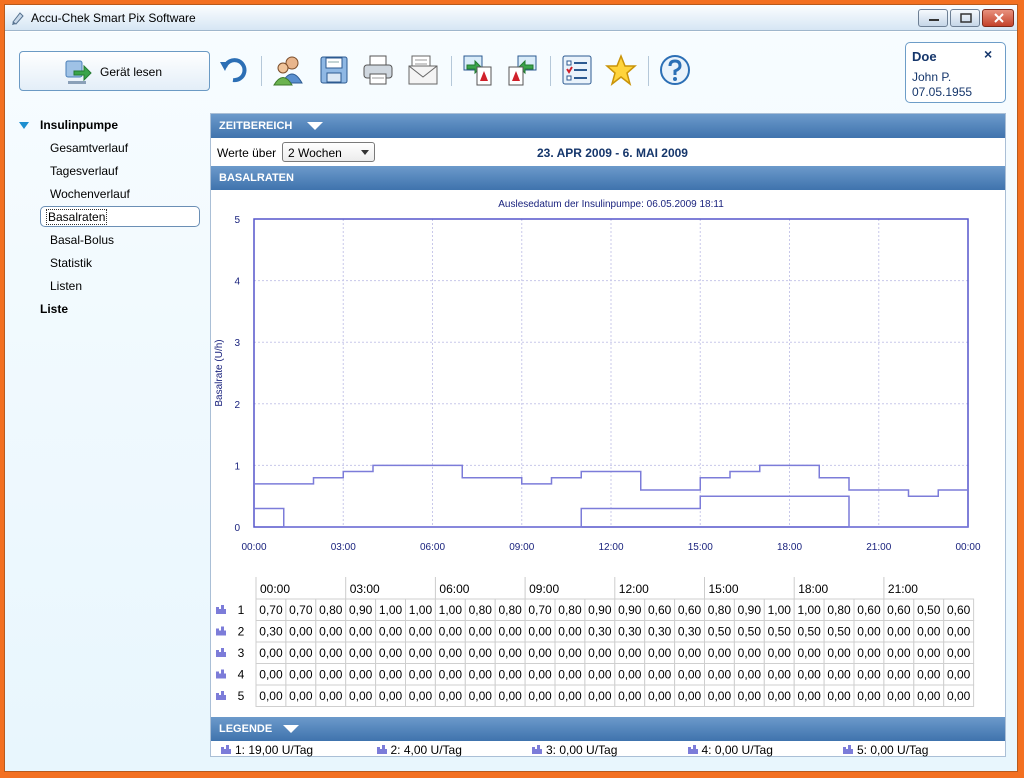  Describe the element at coordinates (328, 152) in the screenshot. I see `period-select: 2 Wochen` at that location.